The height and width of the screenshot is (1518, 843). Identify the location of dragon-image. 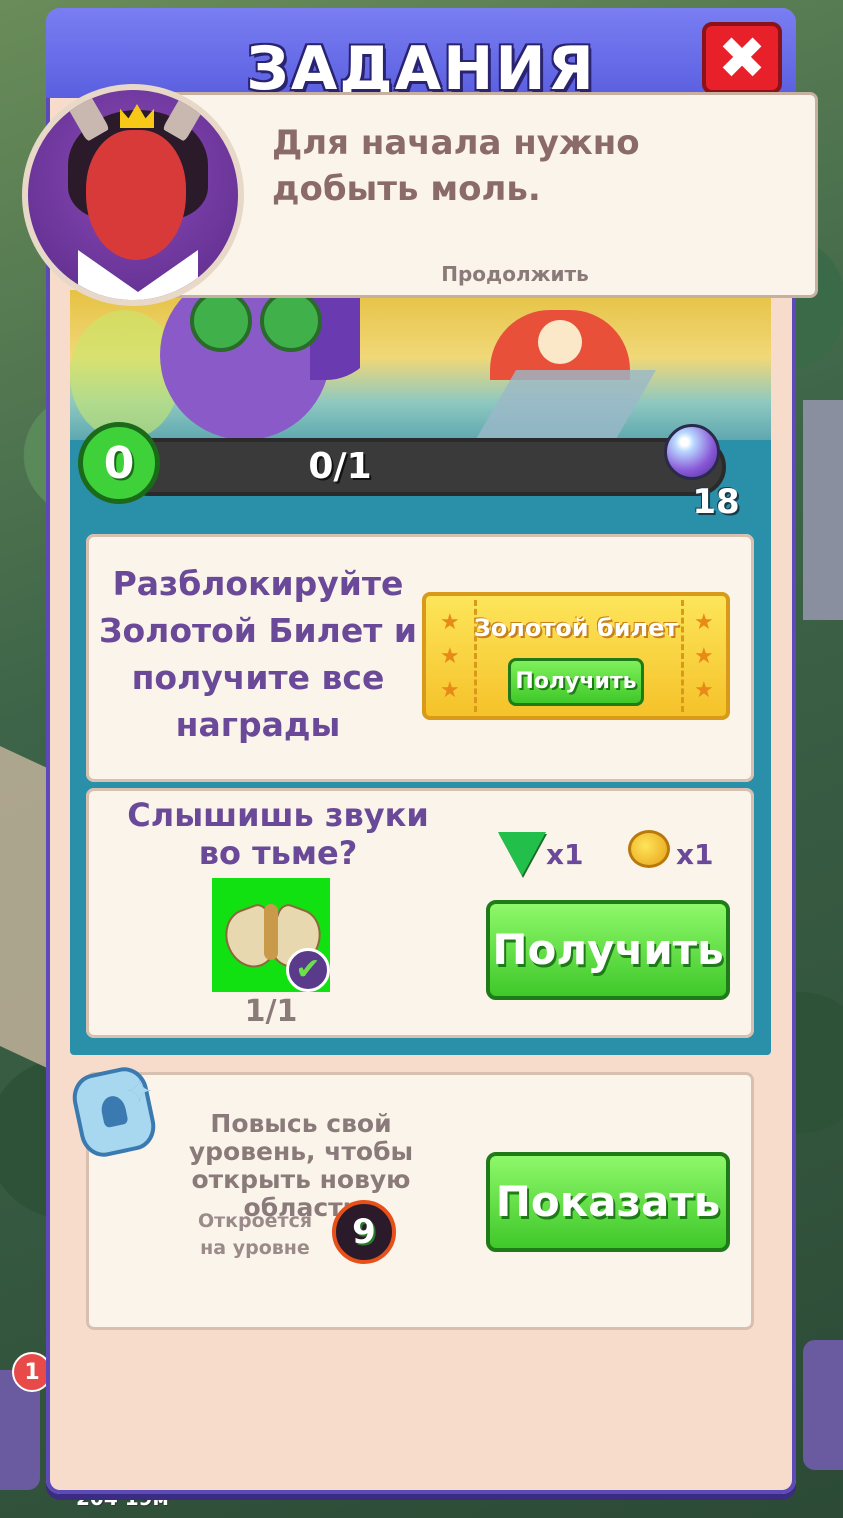
(215, 365).